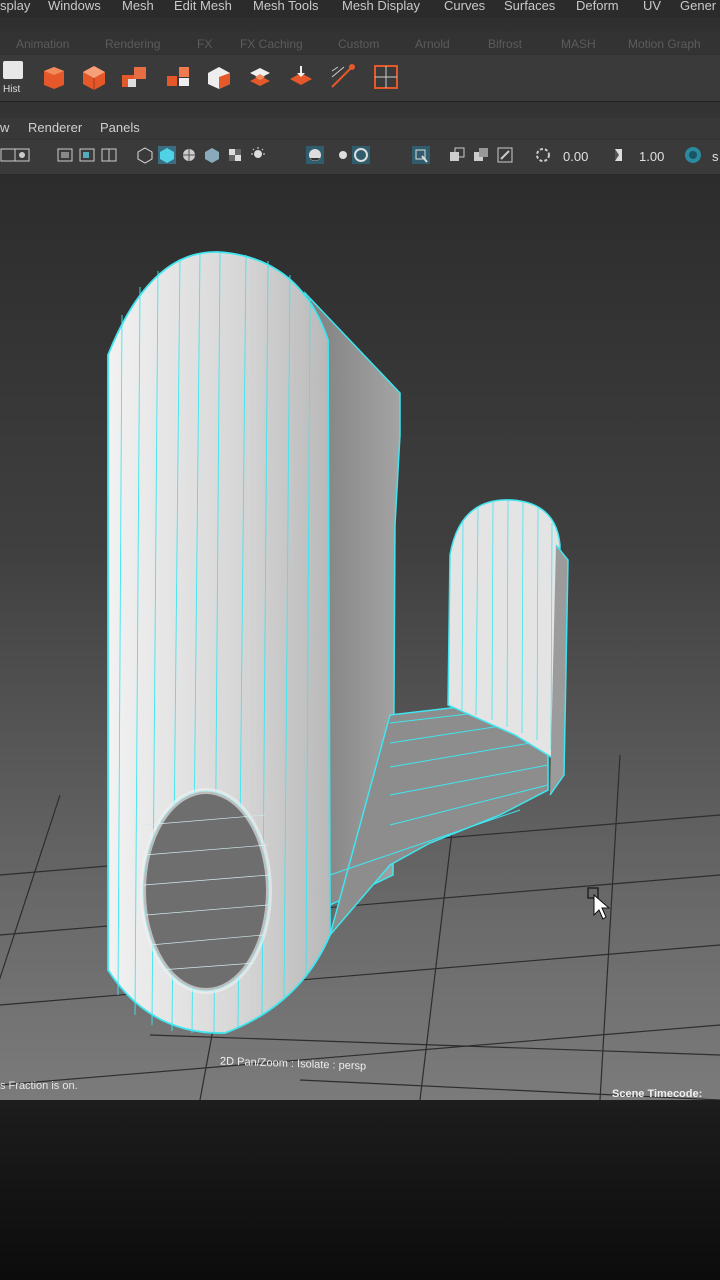  Describe the element at coordinates (120, 127) in the screenshot. I see `menu-panels: Panels` at that location.